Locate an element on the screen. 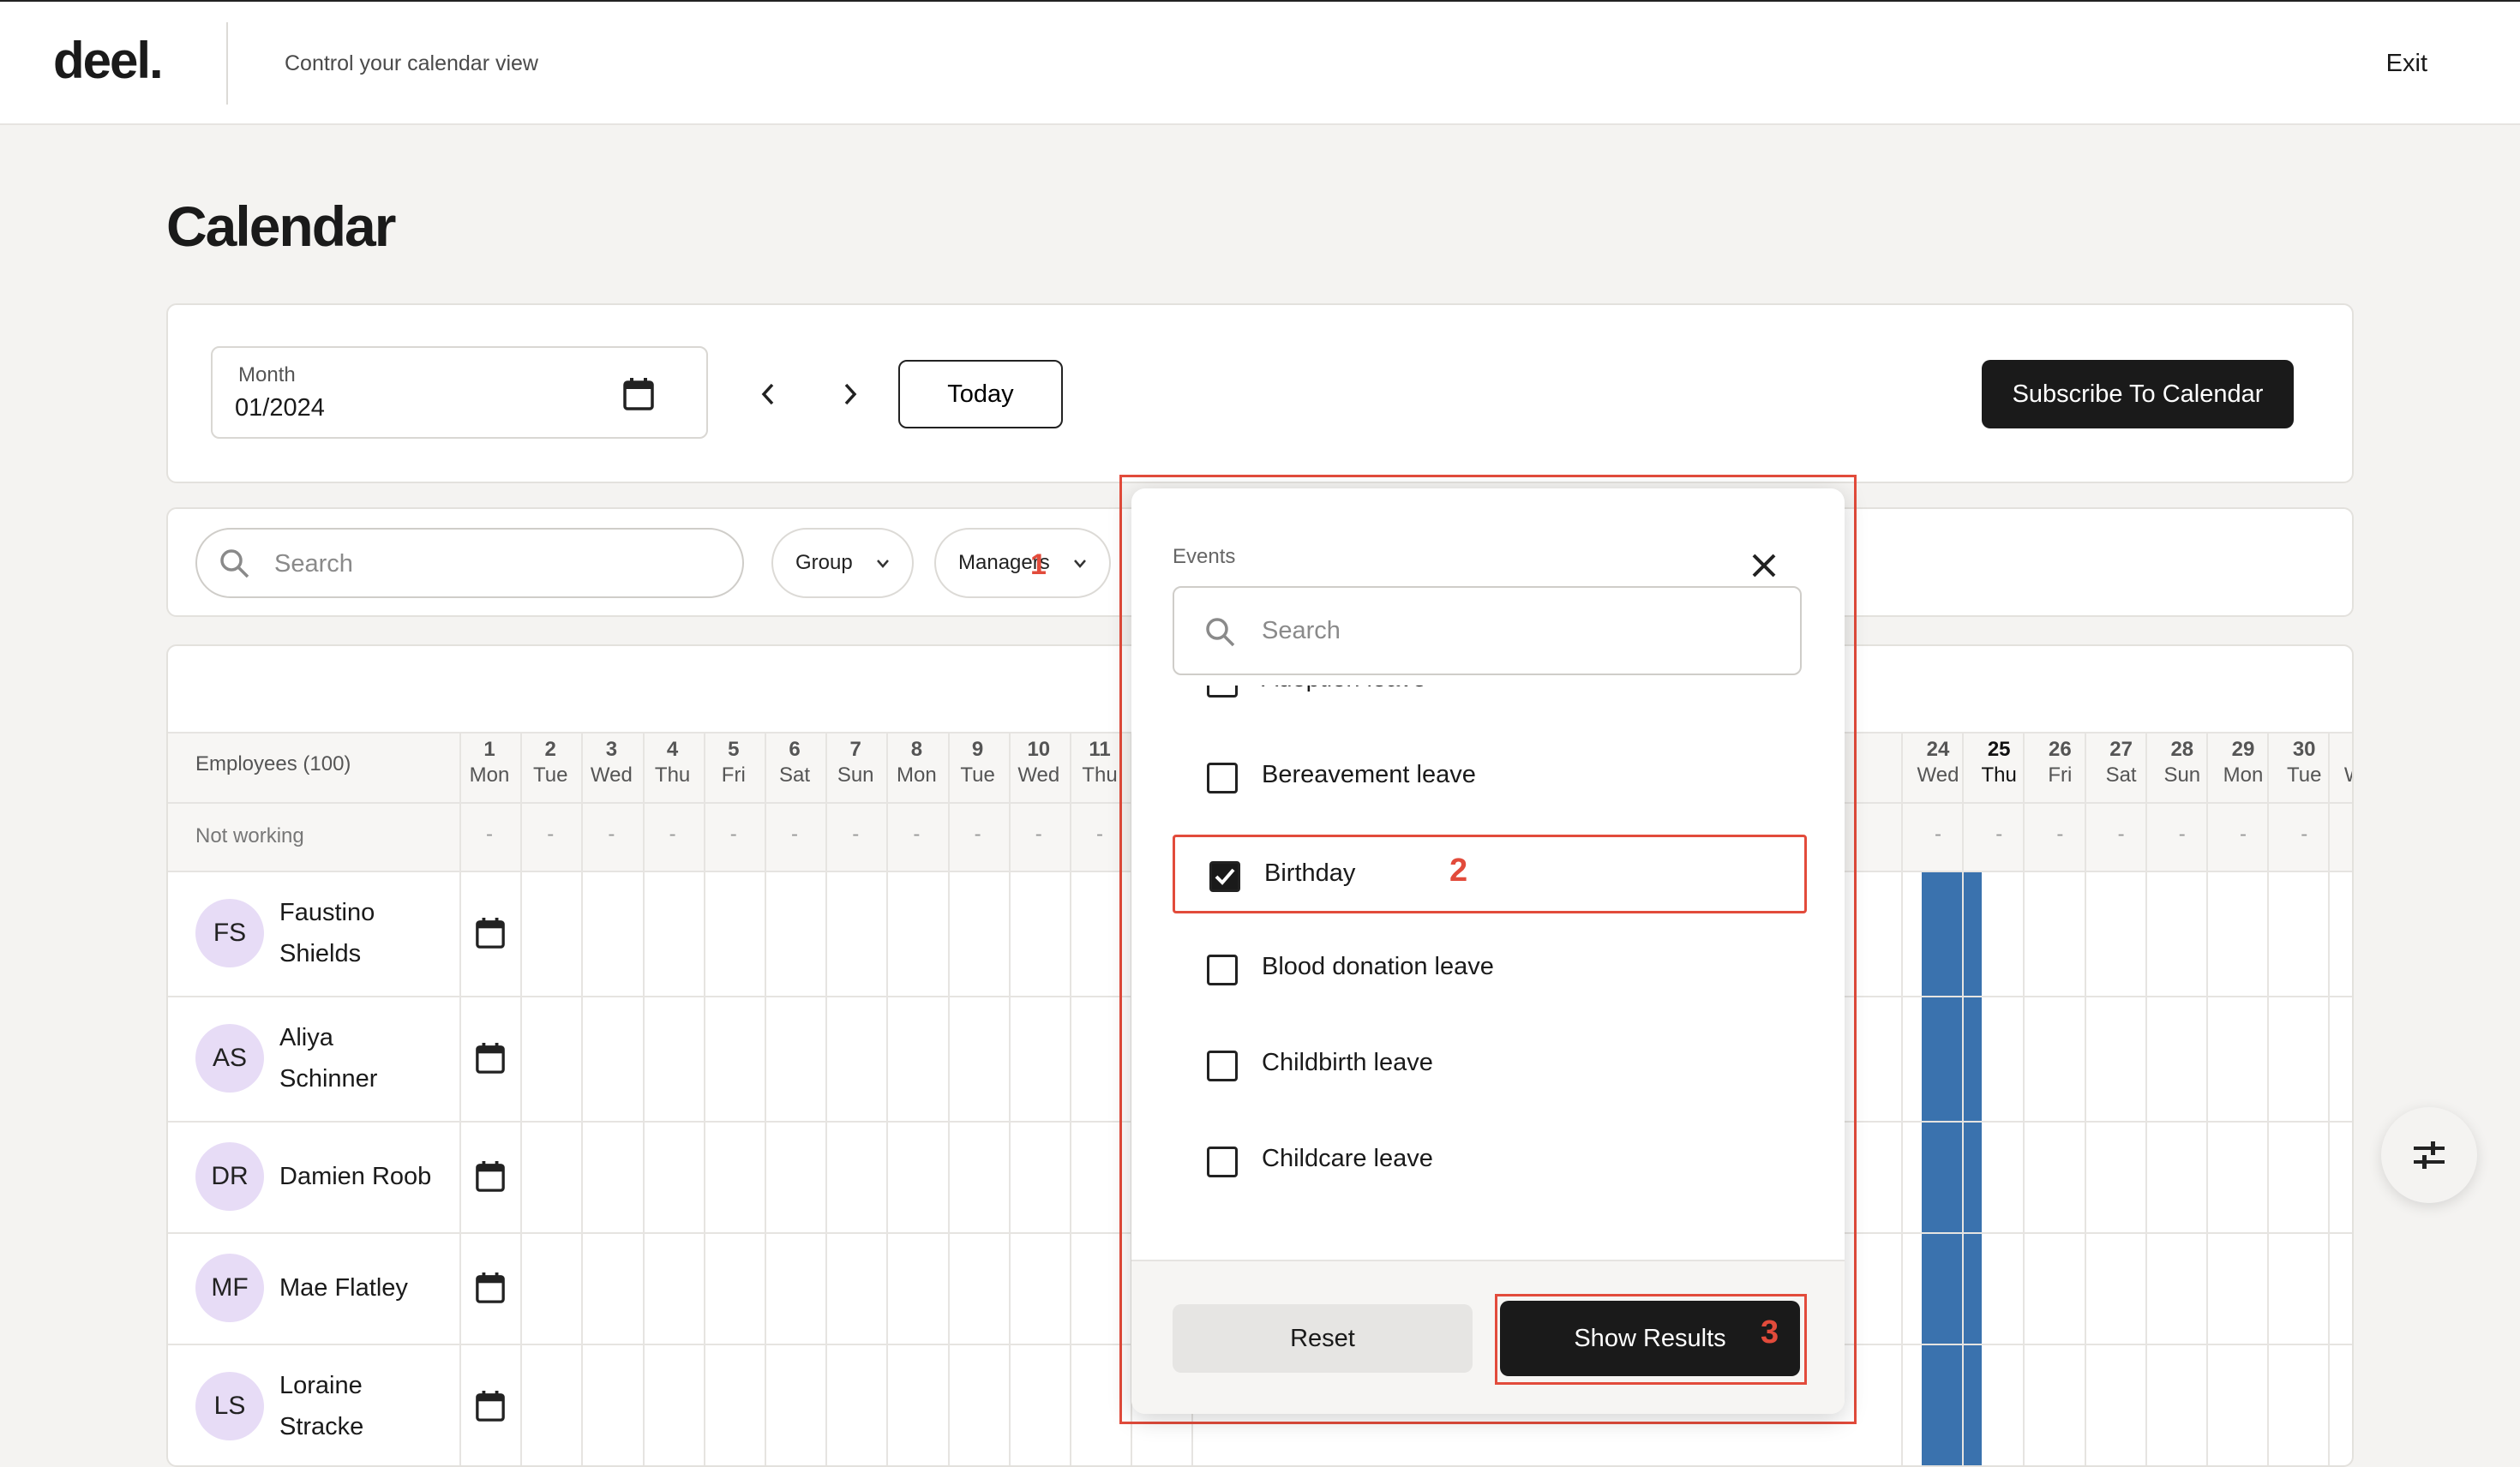  employee-row: LS Loraine Stracke is located at coordinates (336, 1404).